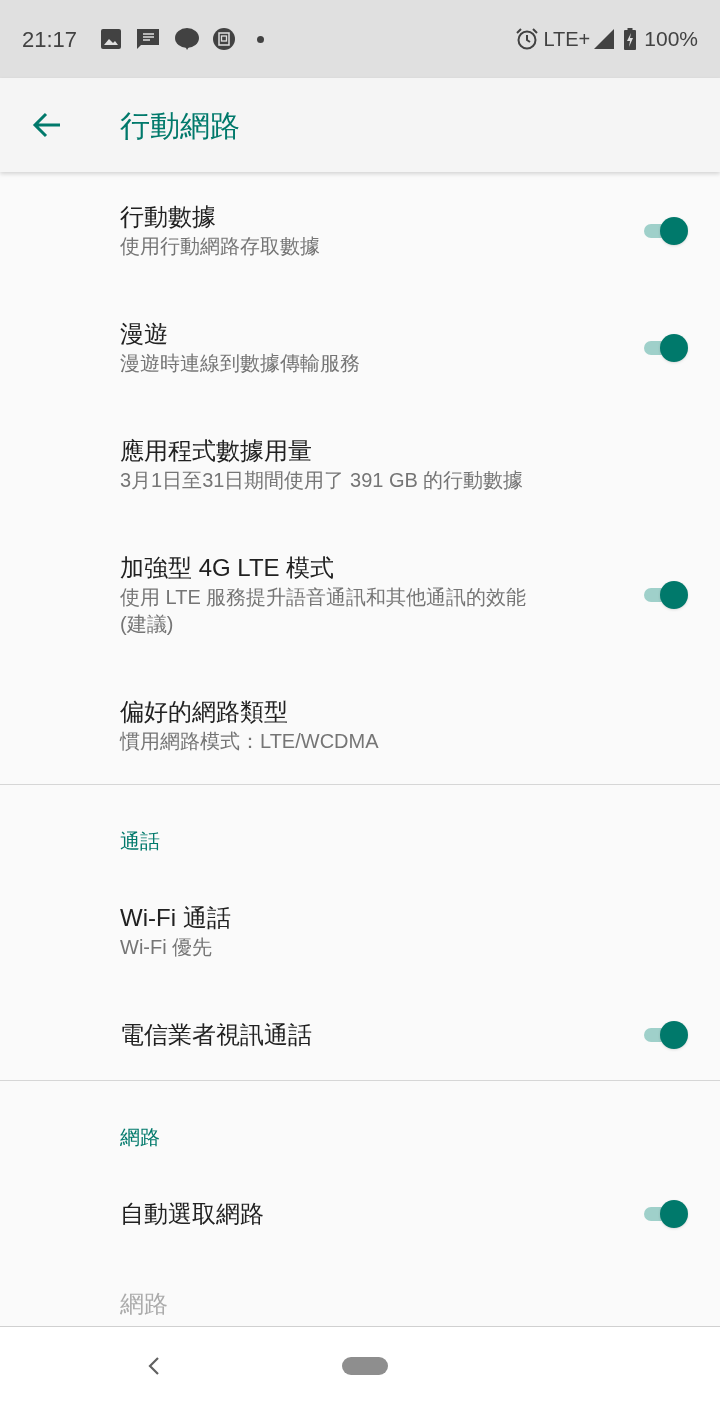 The image size is (720, 1404). I want to click on settings-item: 電信業者視訊通話, so click(360, 1035).